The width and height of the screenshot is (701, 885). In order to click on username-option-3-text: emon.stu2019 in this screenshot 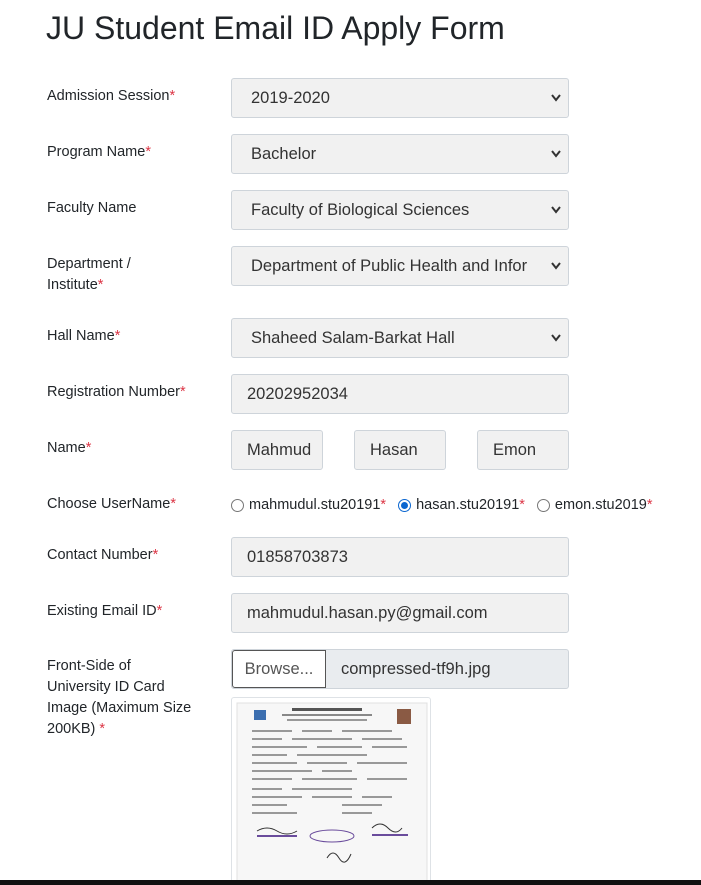, I will do `click(600, 505)`.